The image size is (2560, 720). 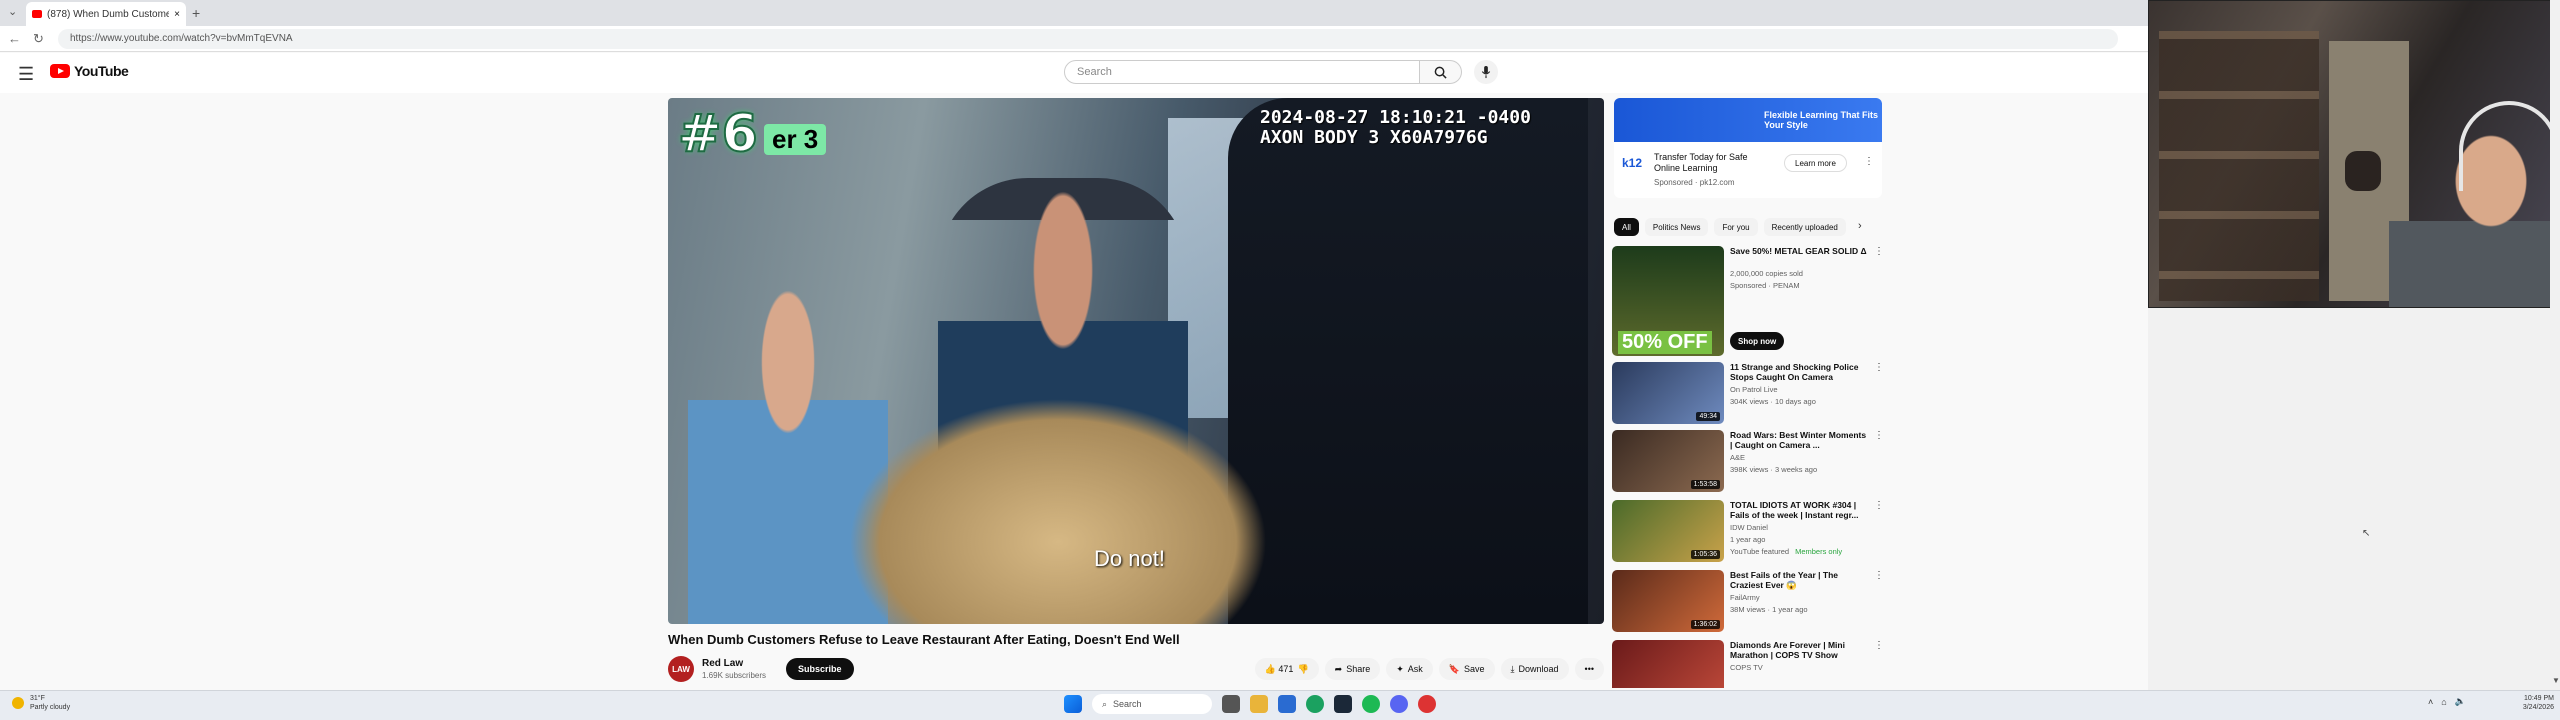 What do you see at coordinates (12, 11) in the screenshot?
I see `tab-search-chevron-icon: ⌄` at bounding box center [12, 11].